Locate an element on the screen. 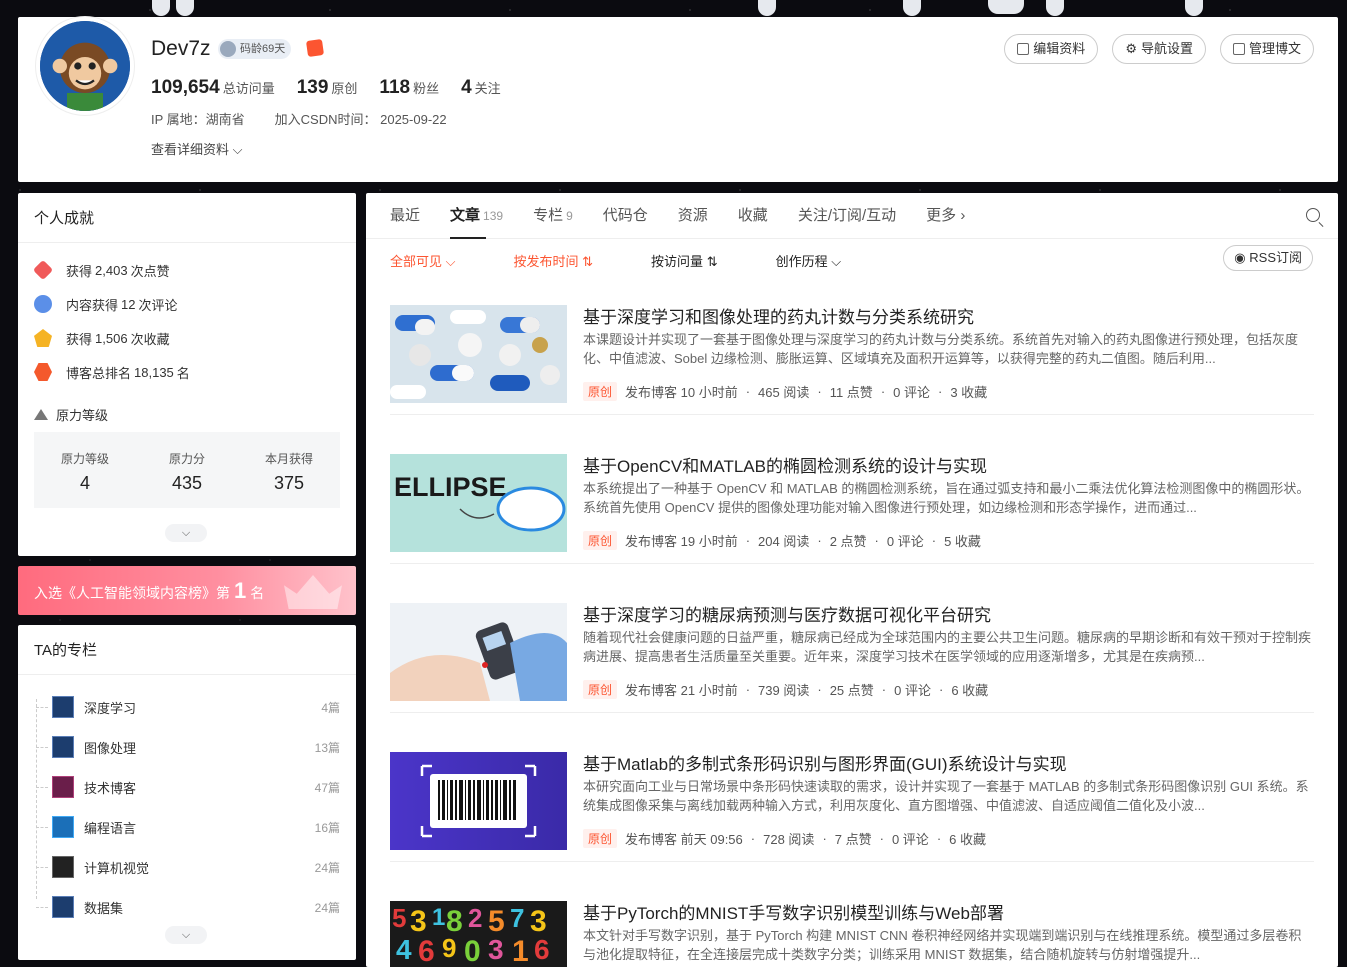 The height and width of the screenshot is (967, 1347). search-icon is located at coordinates (1313, 215).